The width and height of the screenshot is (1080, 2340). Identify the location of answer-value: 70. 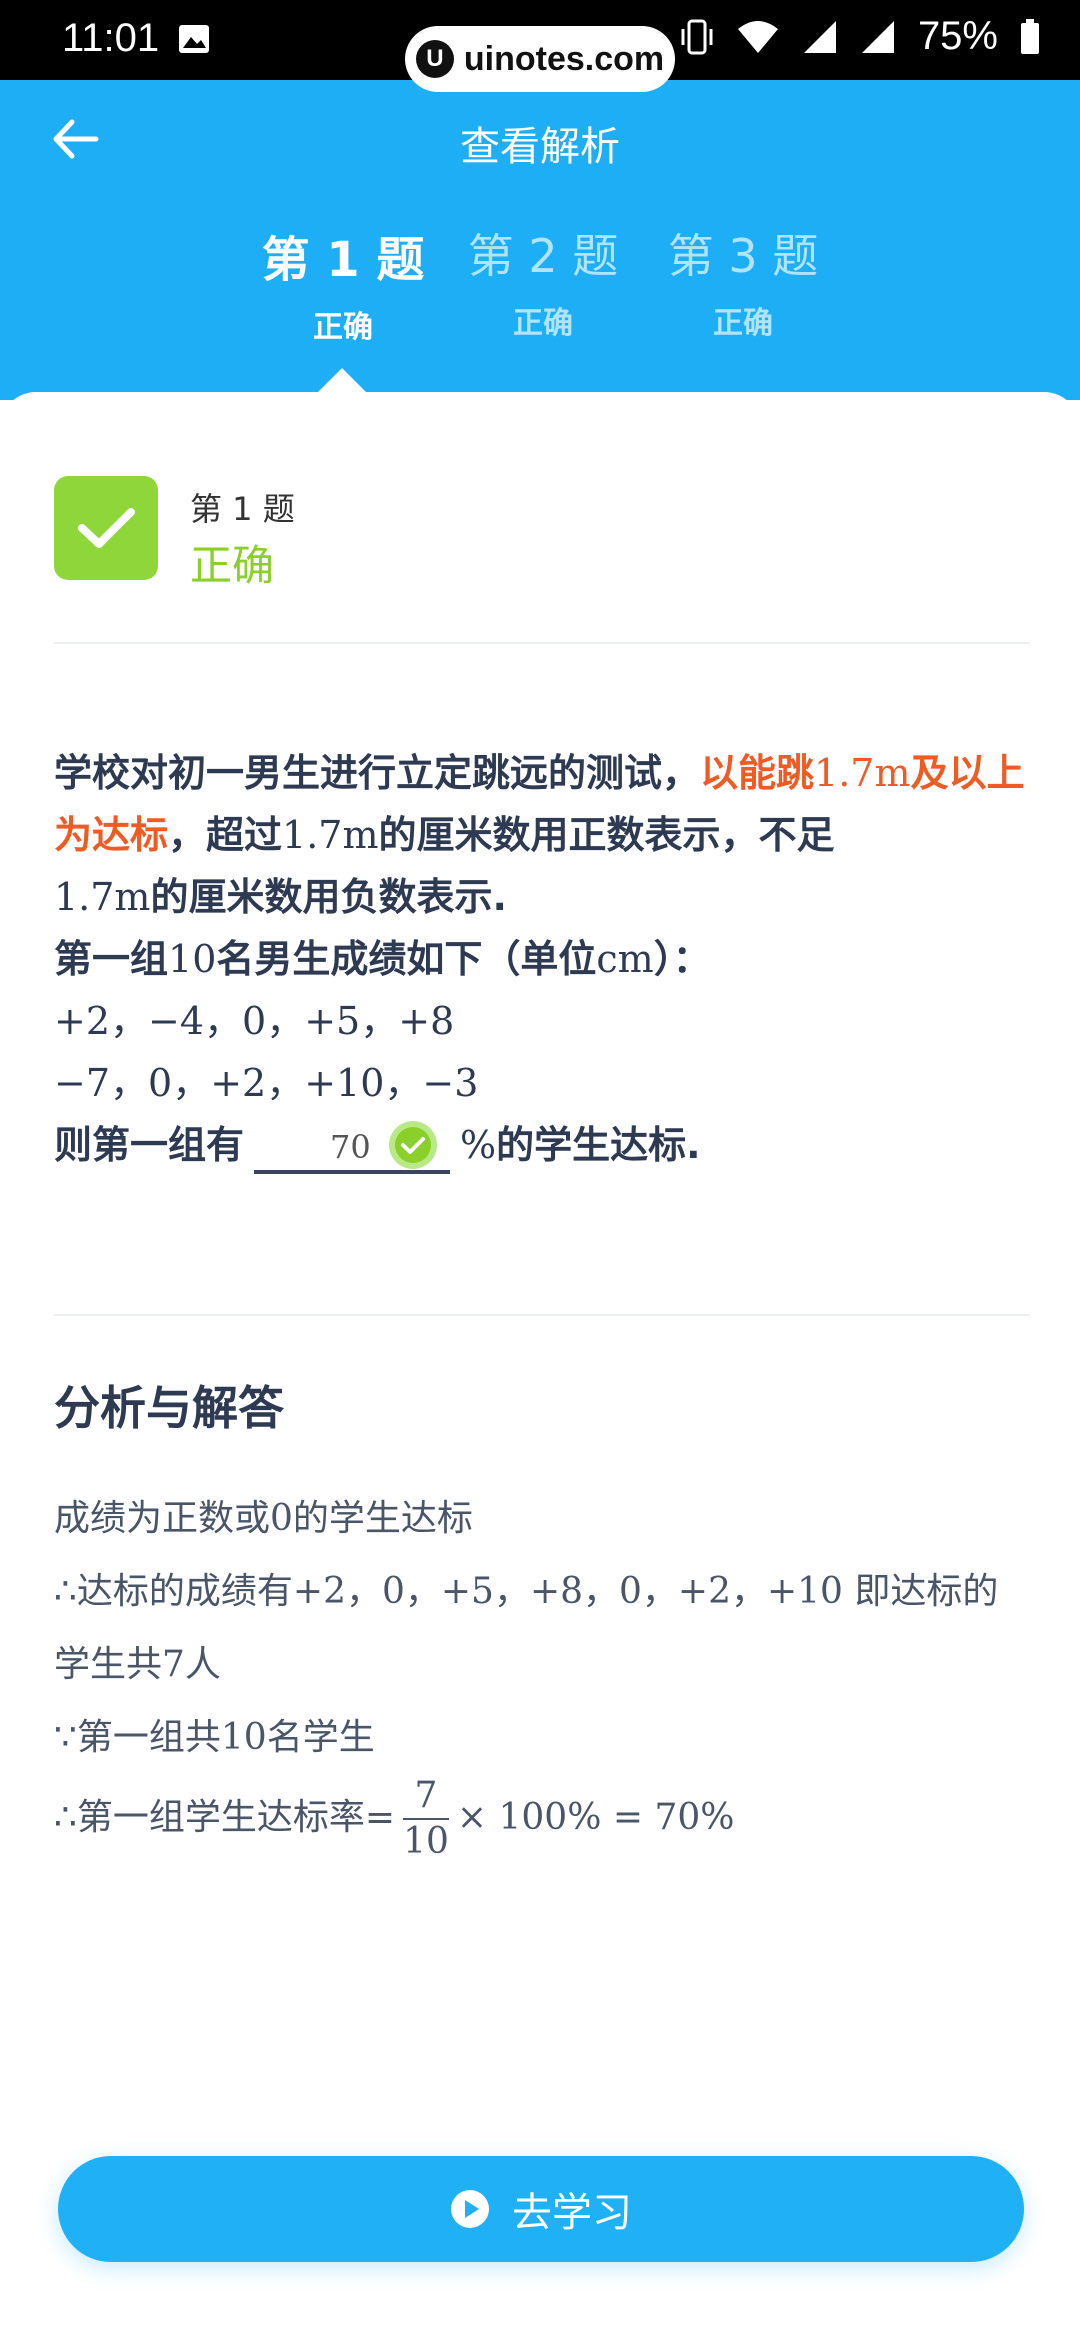
(350, 1147).